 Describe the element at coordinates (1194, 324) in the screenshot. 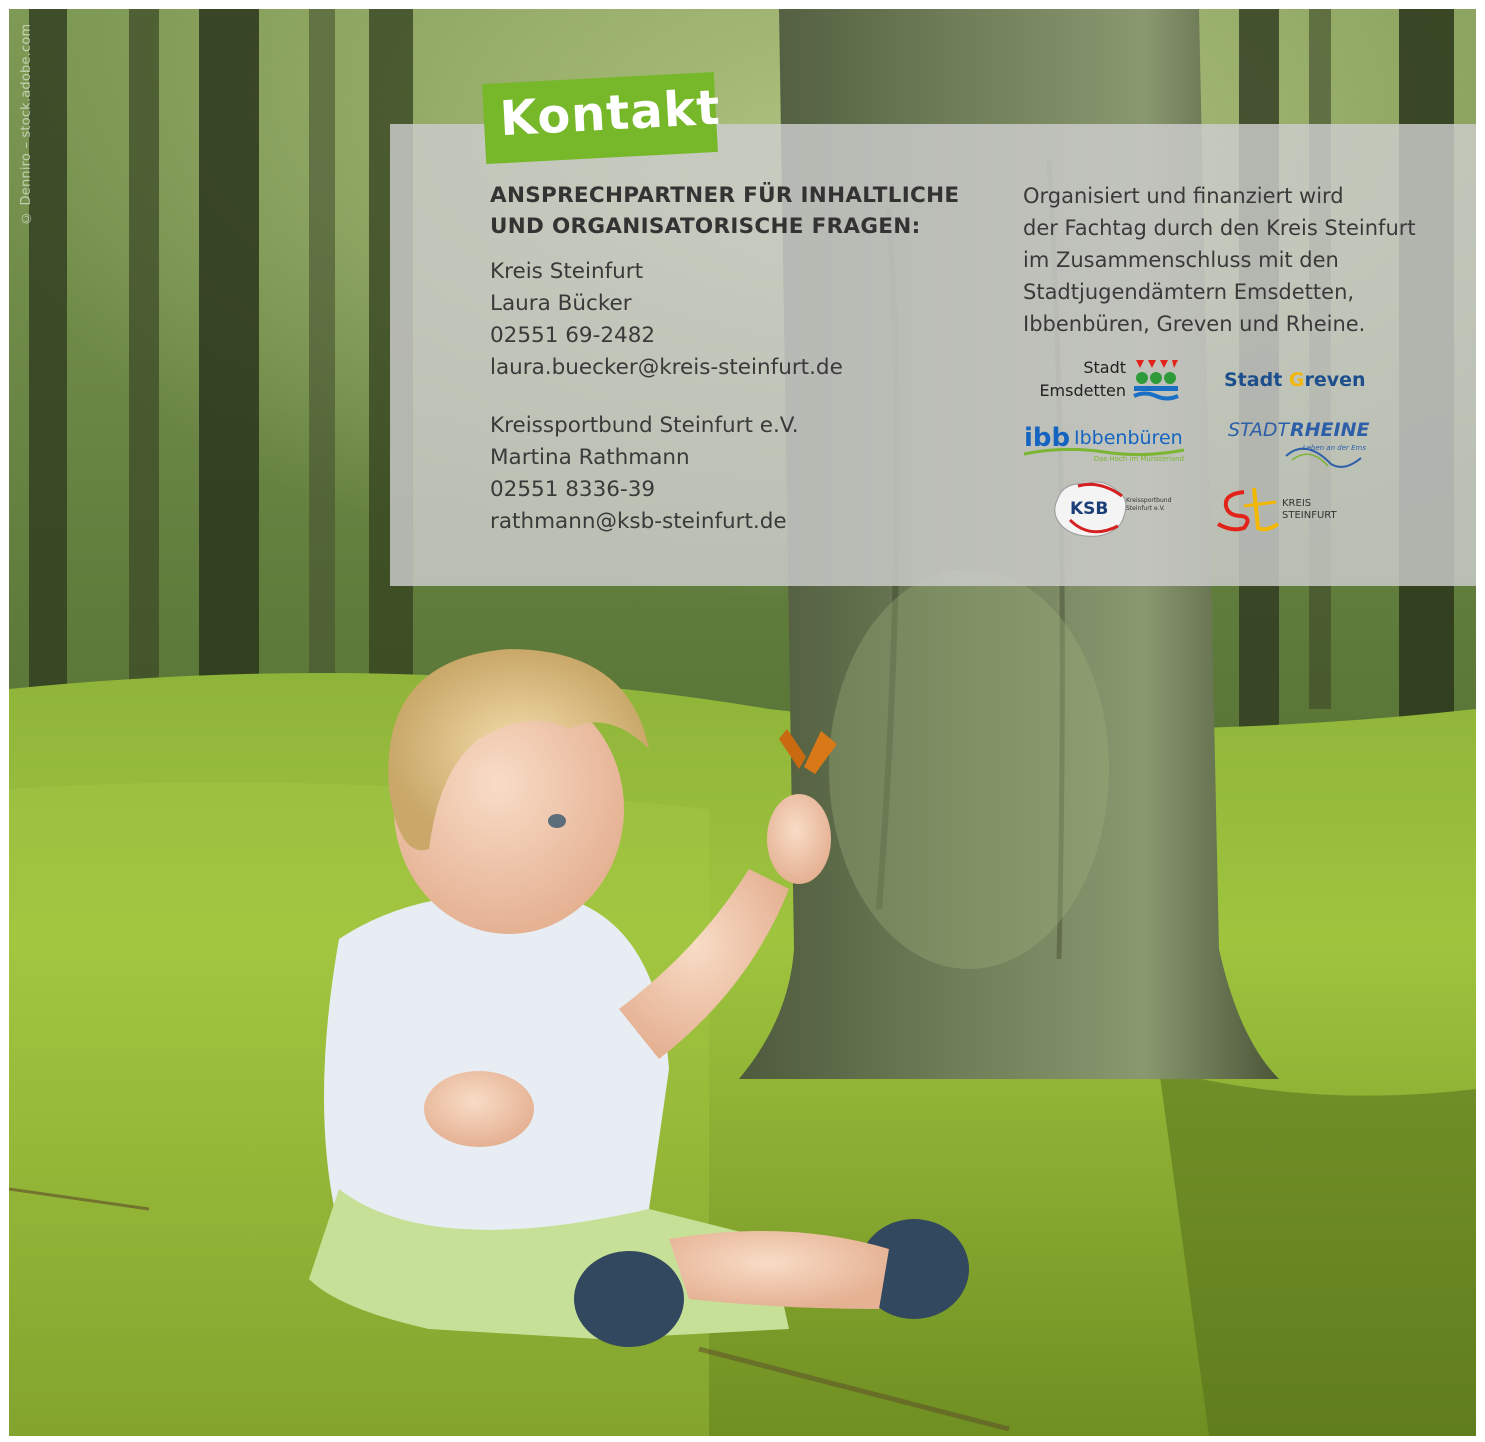

I see `organizer-line: Ibbenbüren, Greven und Rheine.` at that location.